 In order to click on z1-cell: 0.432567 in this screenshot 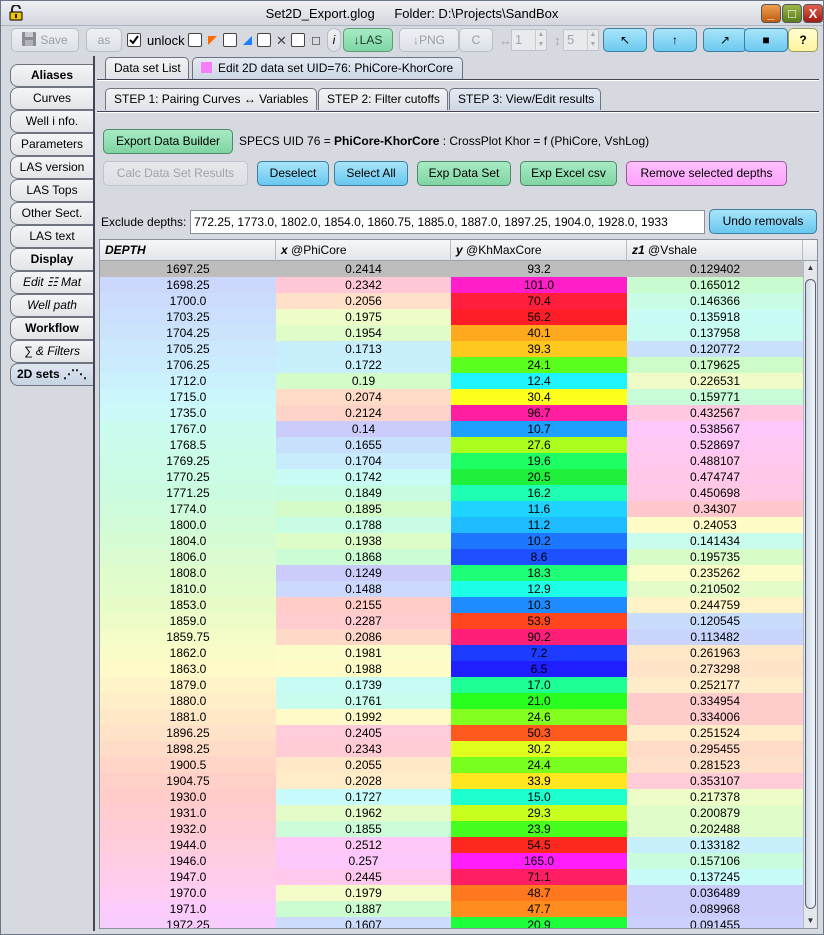, I will do `click(715, 413)`.